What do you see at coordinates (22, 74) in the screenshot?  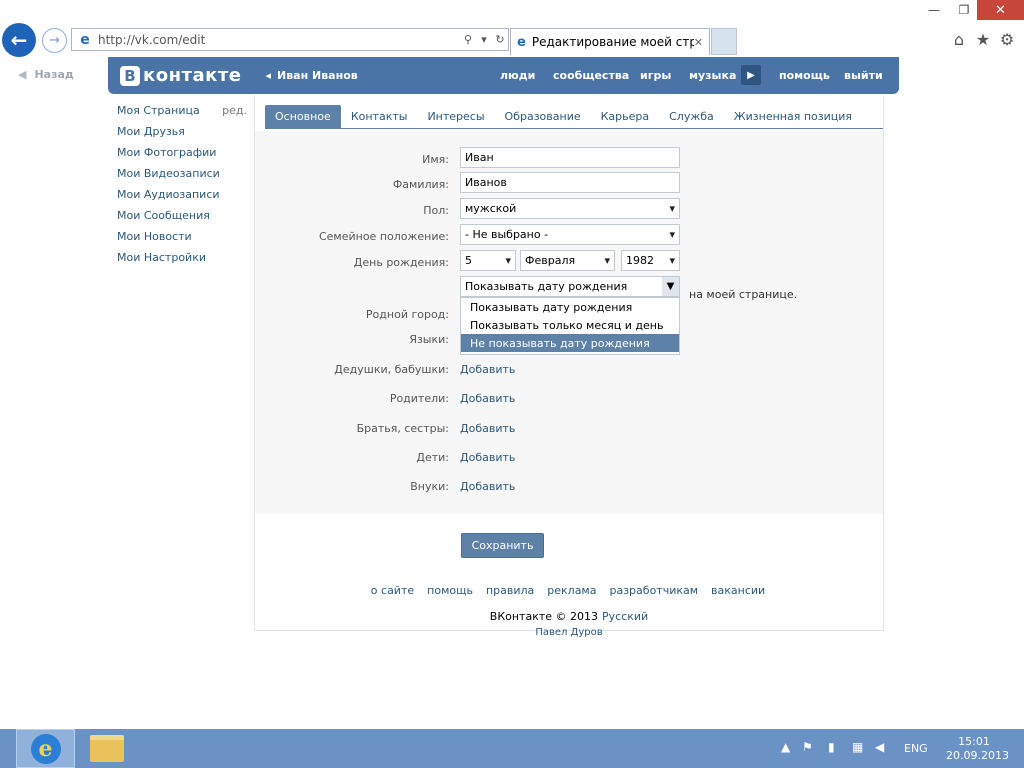 I see `back-arrow-icon: ◀` at bounding box center [22, 74].